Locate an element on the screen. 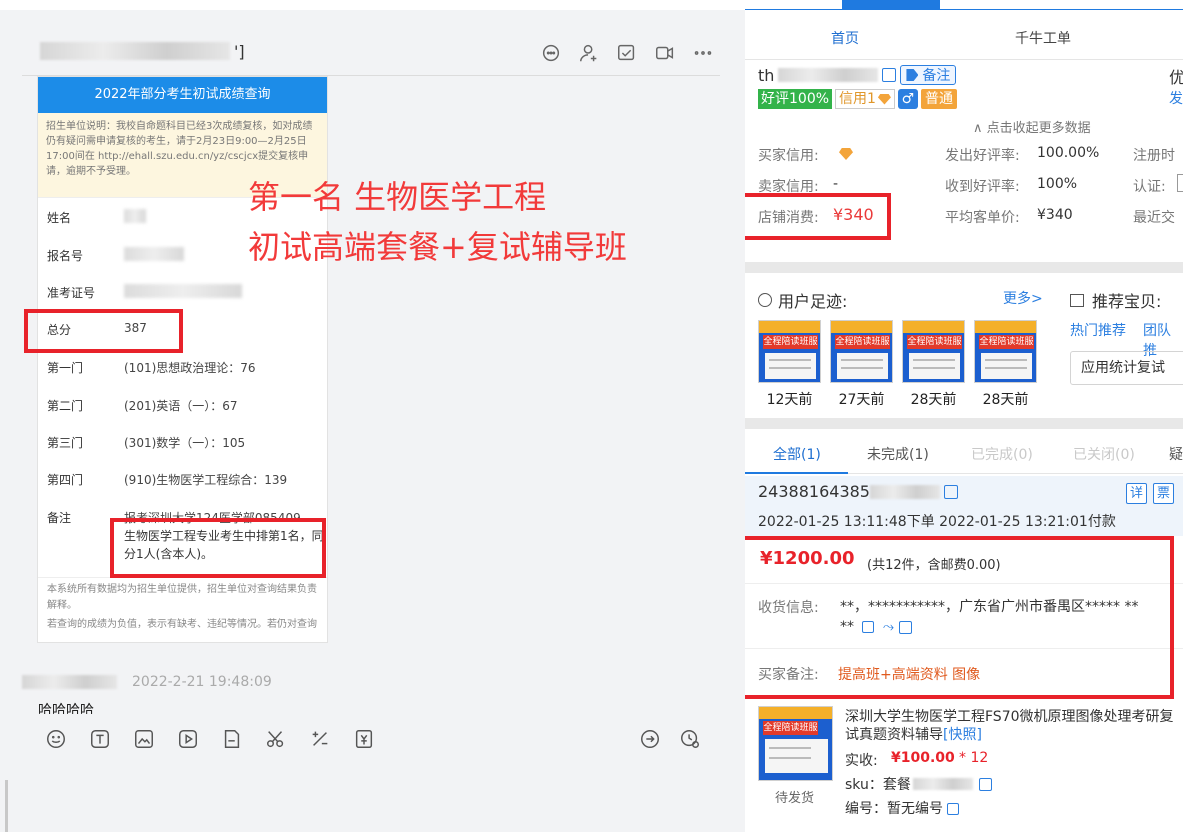  discount-icon is located at coordinates (320, 739).